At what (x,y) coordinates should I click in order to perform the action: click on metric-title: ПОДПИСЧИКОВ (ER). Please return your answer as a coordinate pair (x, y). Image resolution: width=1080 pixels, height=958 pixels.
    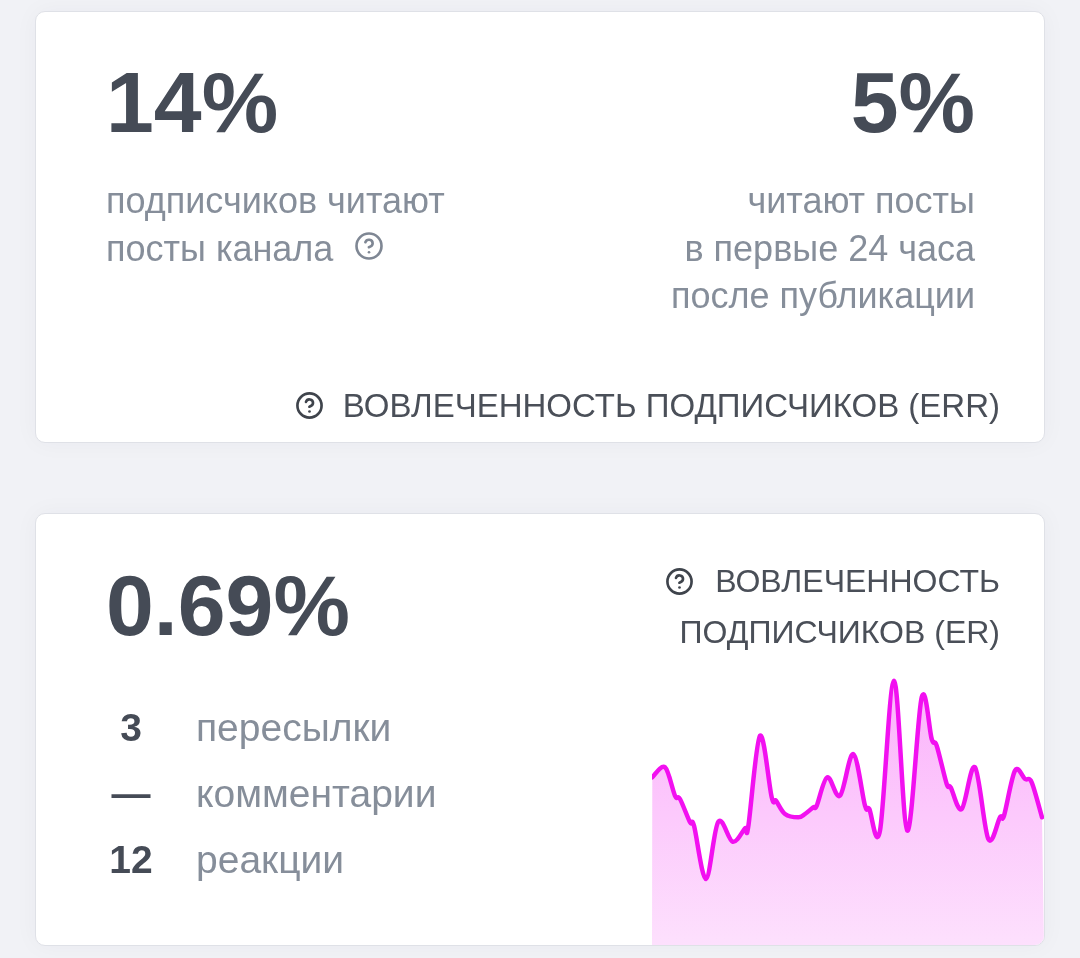
    Looking at the image, I should click on (839, 632).